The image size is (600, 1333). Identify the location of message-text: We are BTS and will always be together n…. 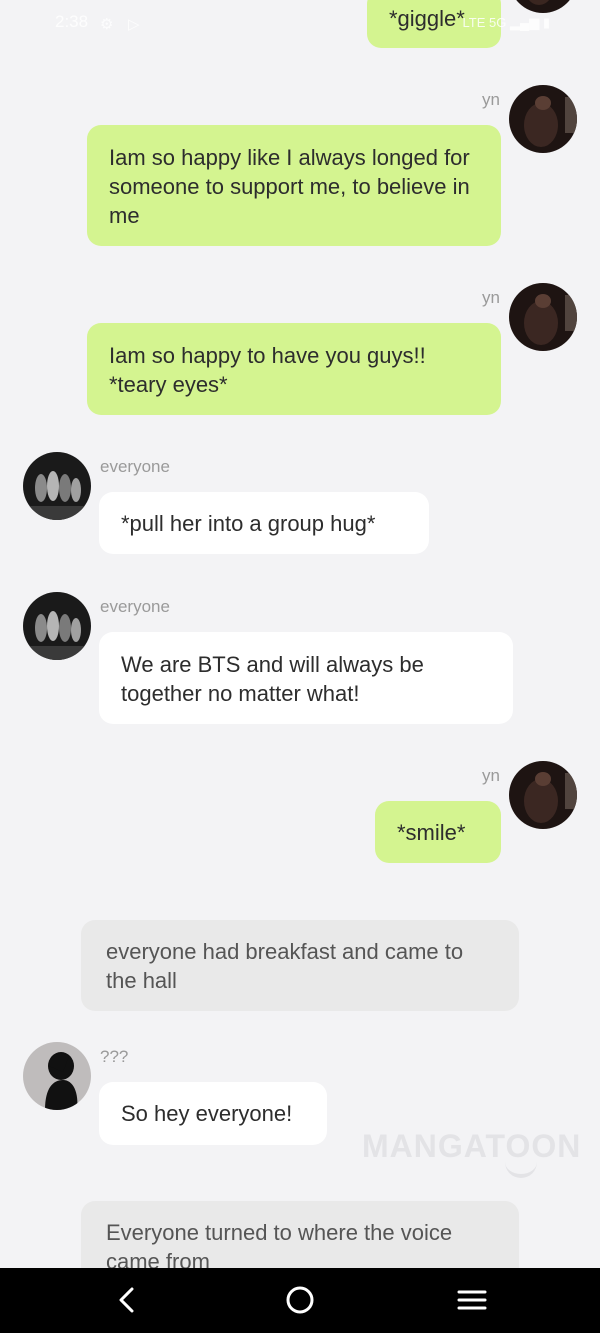
(272, 679).